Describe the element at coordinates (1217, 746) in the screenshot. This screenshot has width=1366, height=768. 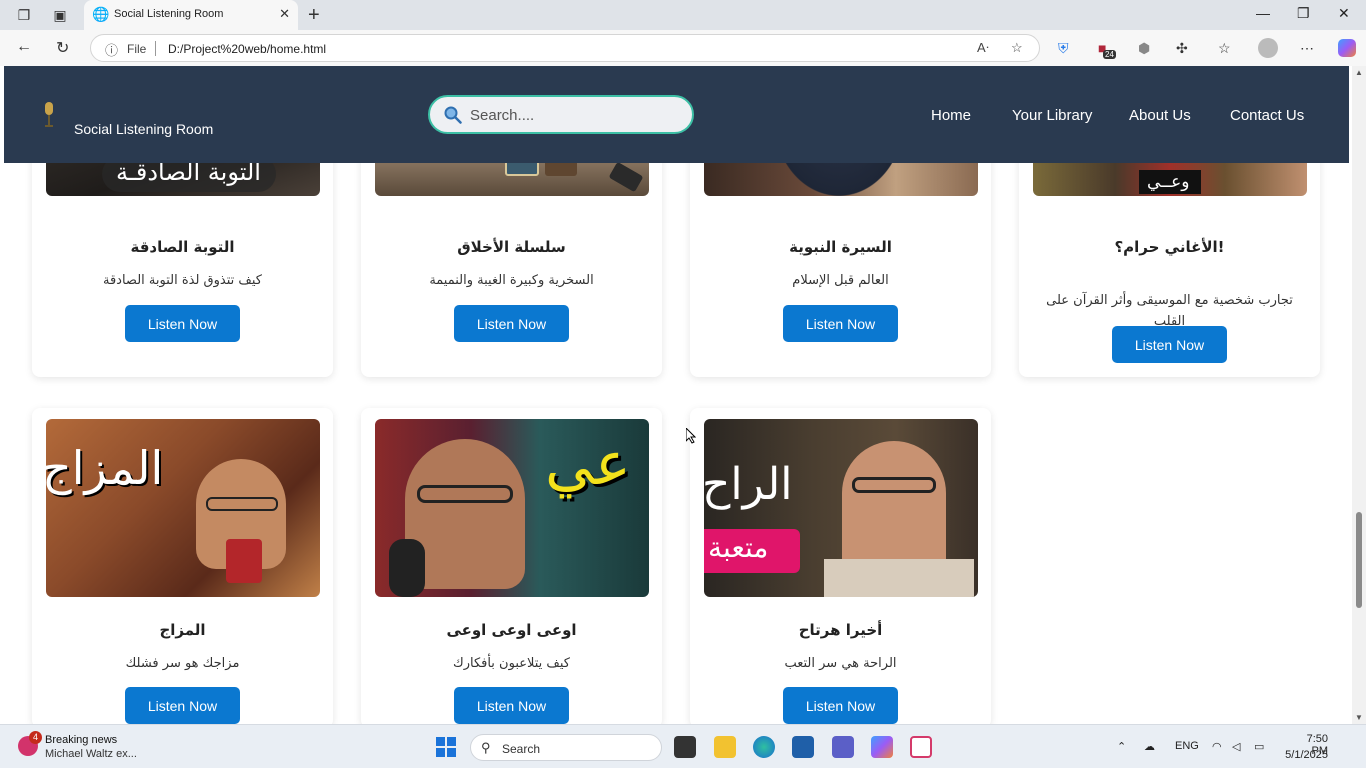
I see `wifi-icon: ◠` at that location.